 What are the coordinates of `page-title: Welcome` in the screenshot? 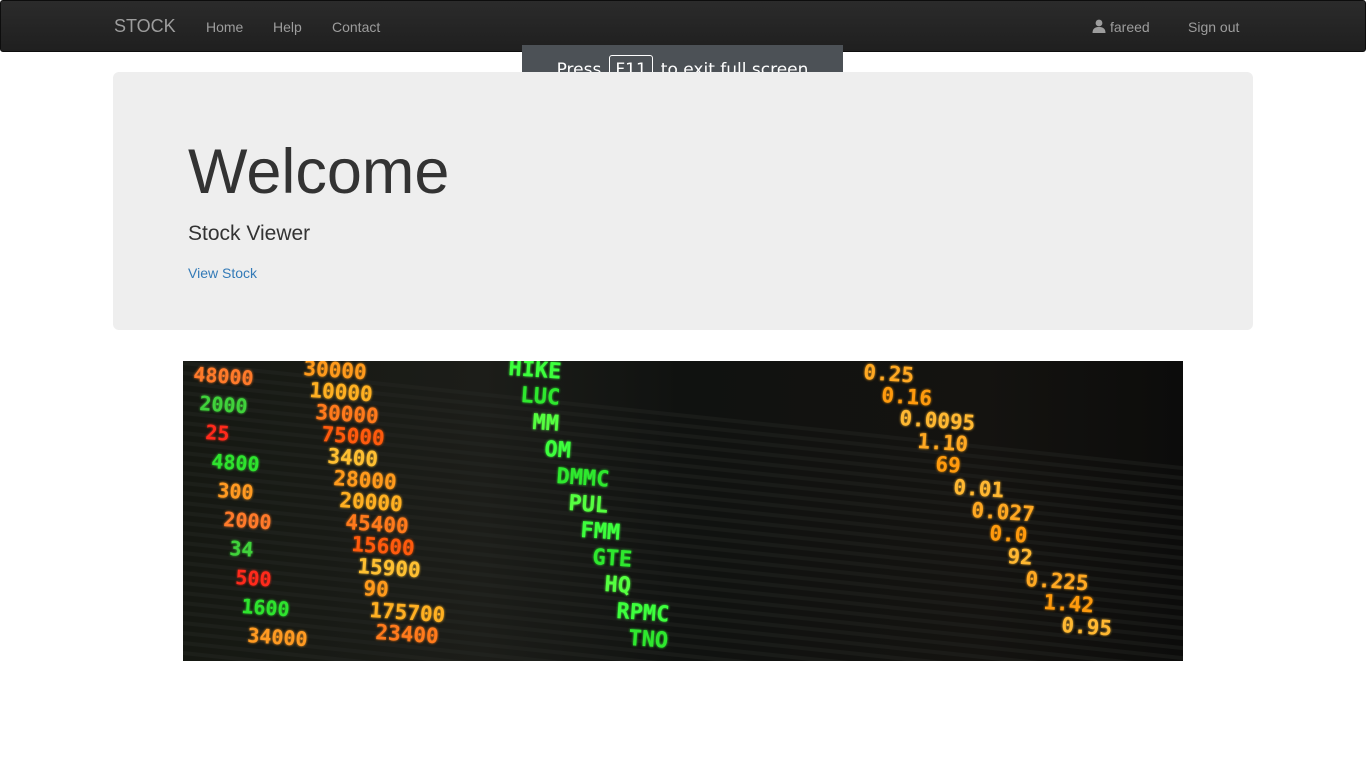 It's located at (319, 172).